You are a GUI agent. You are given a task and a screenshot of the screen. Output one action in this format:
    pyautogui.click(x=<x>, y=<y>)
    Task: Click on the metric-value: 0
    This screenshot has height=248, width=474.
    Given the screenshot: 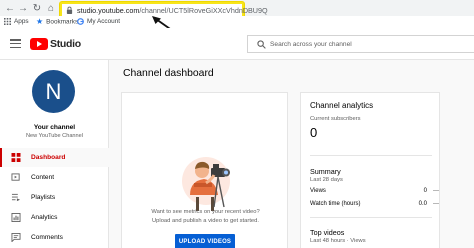 What is the action you would take?
    pyautogui.click(x=425, y=191)
    